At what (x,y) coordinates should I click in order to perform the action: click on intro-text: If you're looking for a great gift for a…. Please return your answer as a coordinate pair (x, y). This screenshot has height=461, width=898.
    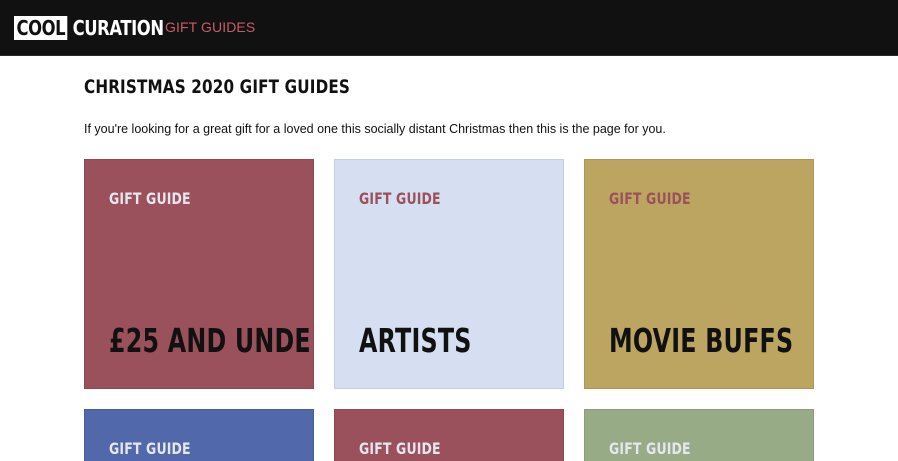
    Looking at the image, I should click on (375, 129).